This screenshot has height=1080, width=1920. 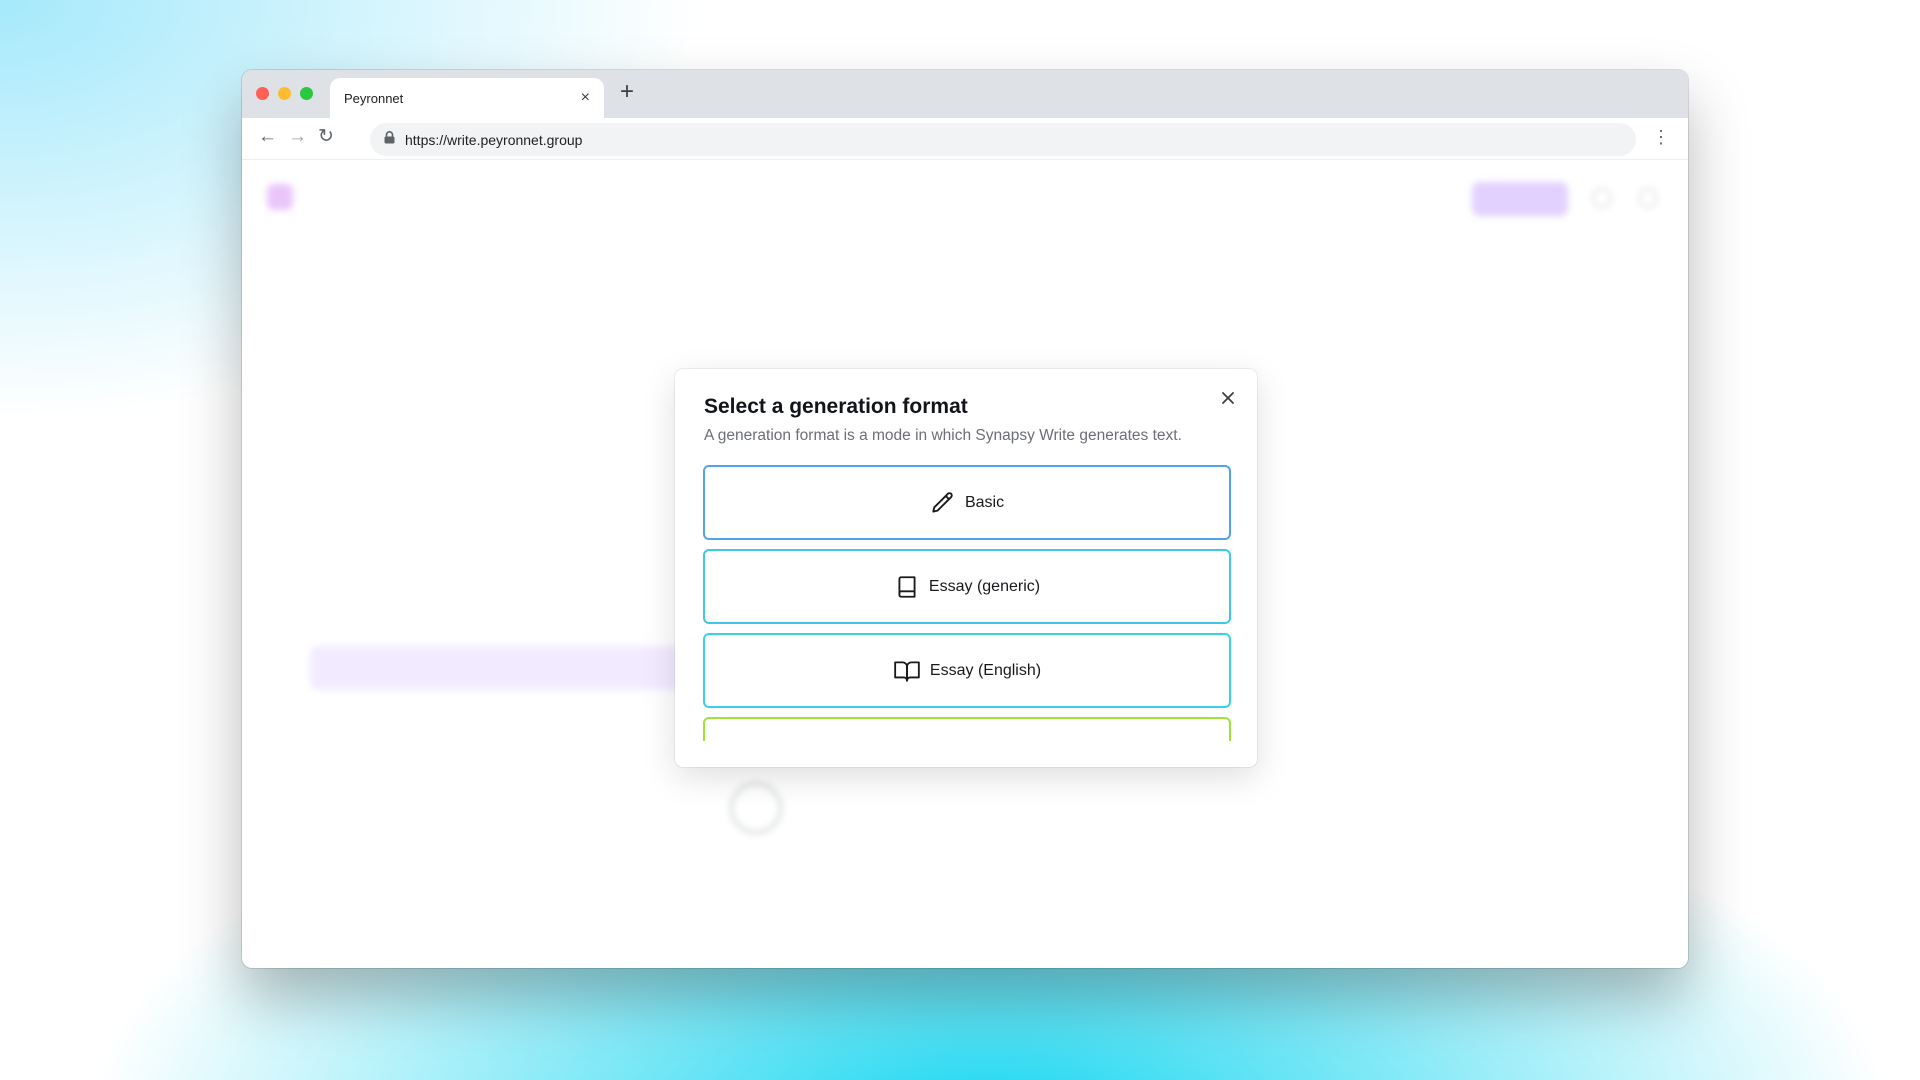 I want to click on format-option-essay-english: Essay (English), so click(x=967, y=670).